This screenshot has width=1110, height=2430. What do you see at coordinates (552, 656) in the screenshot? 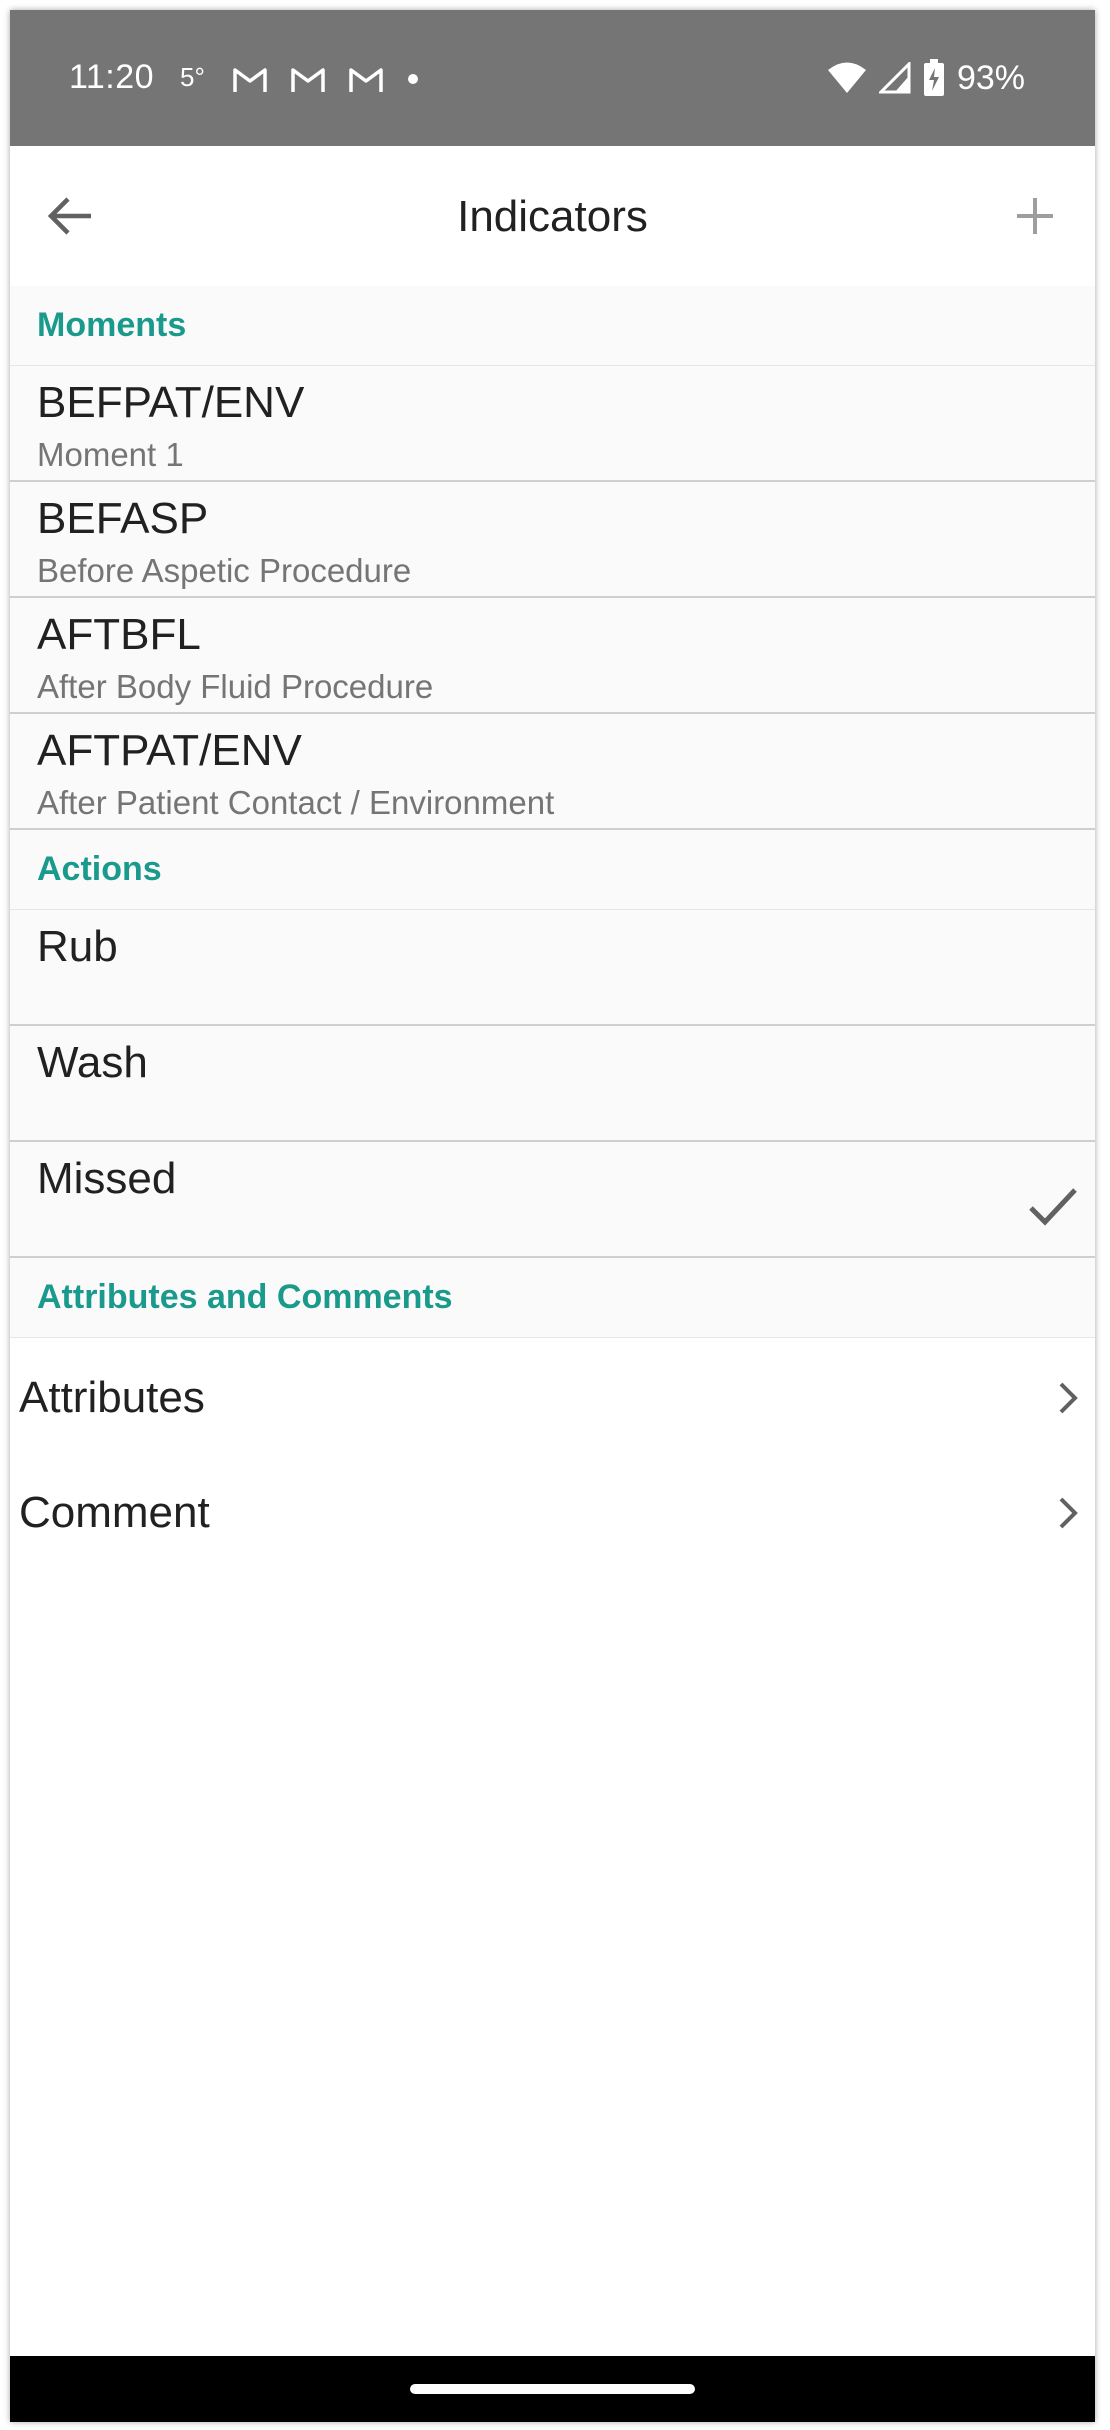
I see `moment-item: AFTBFL After Body Fluid Procedure` at bounding box center [552, 656].